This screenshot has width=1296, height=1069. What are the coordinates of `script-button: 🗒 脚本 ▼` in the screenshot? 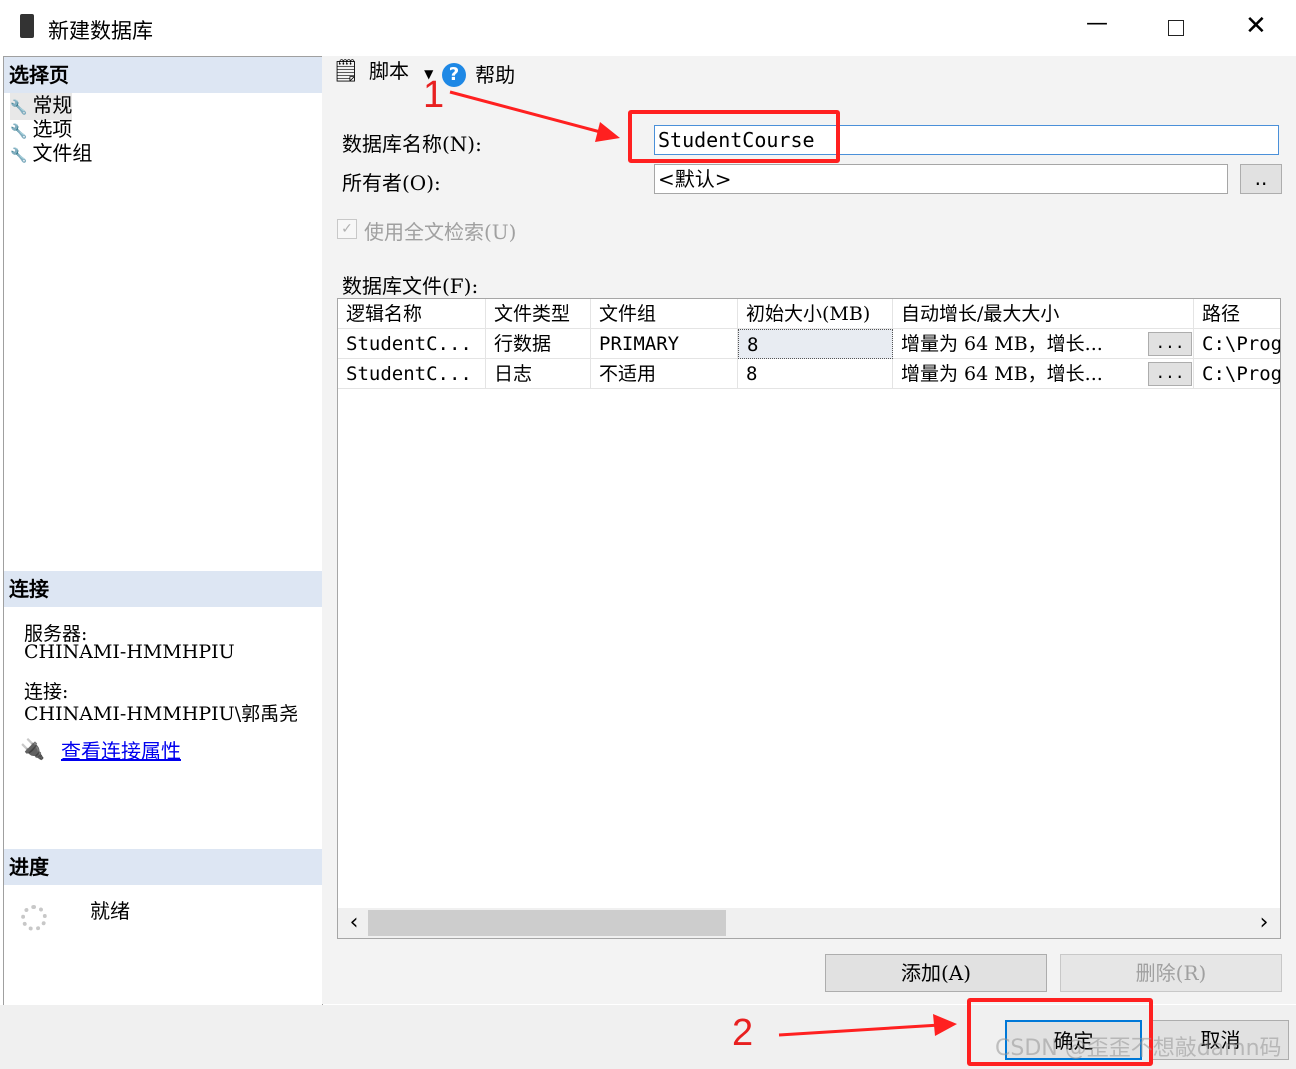 It's located at (382, 76).